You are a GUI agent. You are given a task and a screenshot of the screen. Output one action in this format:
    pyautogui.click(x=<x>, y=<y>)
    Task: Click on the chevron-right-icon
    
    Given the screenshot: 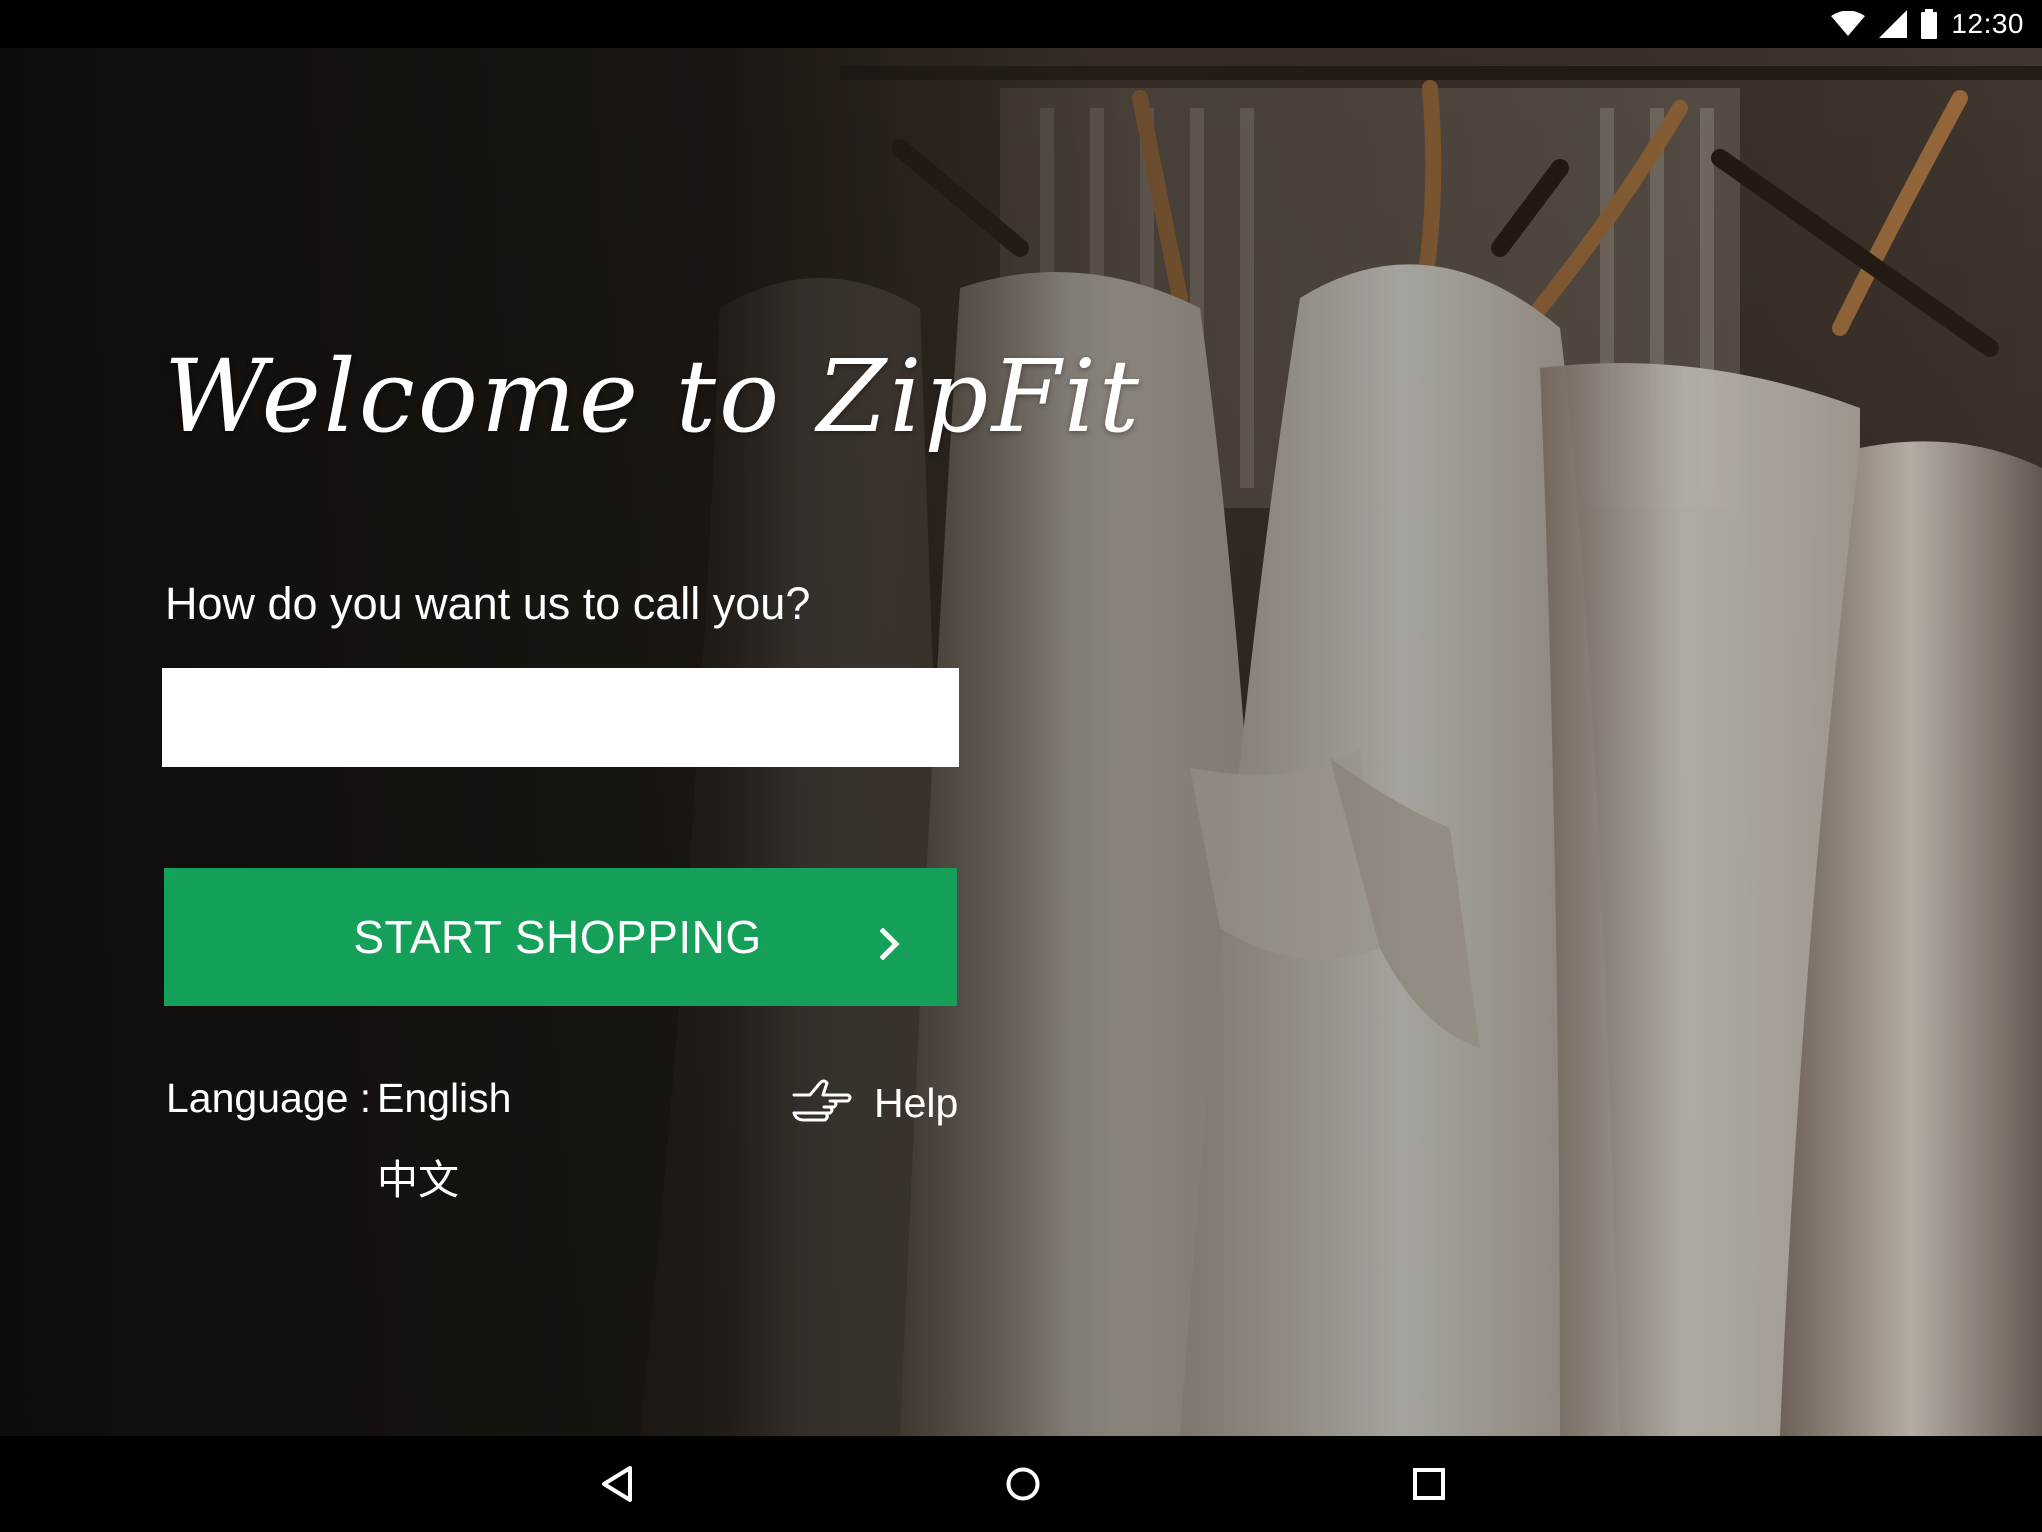 What is the action you would take?
    pyautogui.click(x=890, y=944)
    